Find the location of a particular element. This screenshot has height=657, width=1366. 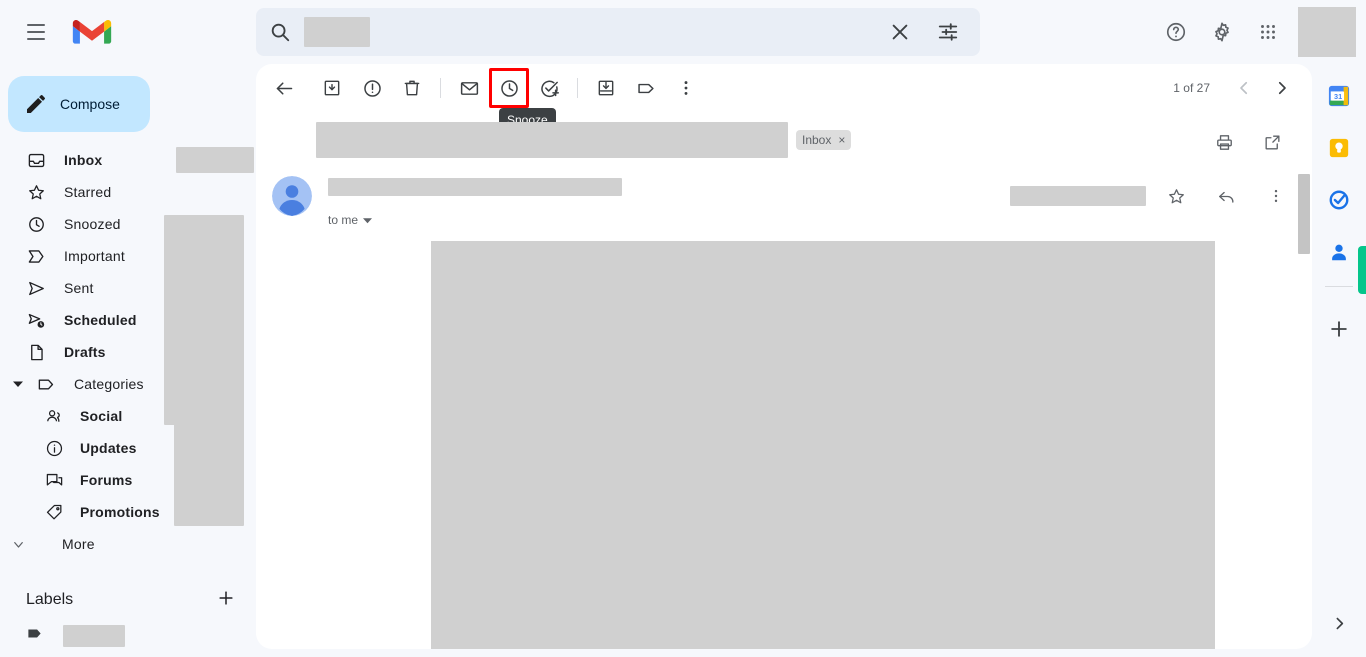

sidebar-item-social: Social is located at coordinates (122, 416).